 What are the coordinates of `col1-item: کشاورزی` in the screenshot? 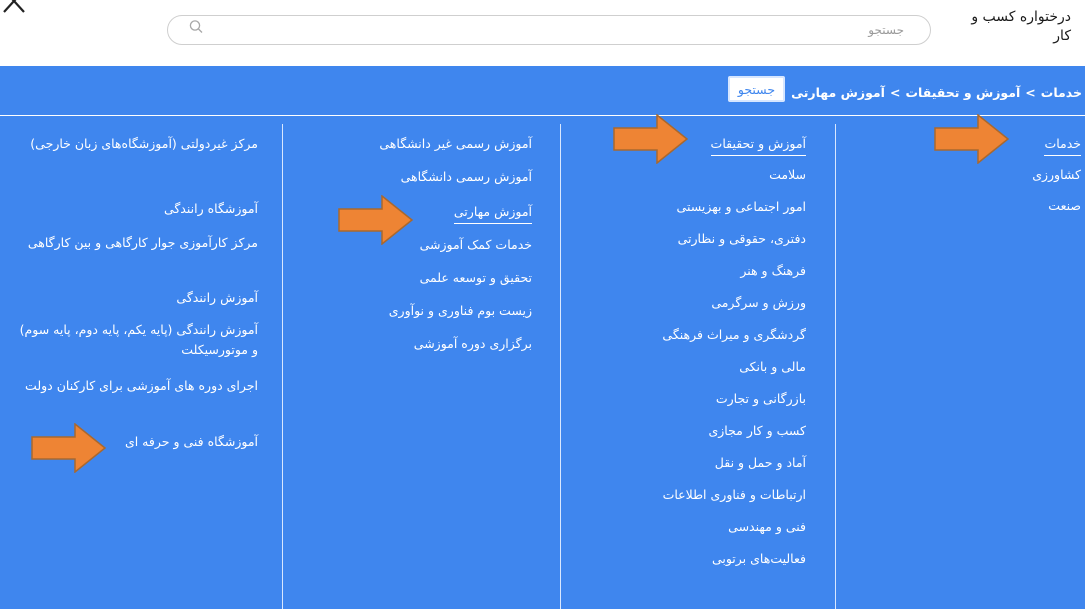 It's located at (966, 175).